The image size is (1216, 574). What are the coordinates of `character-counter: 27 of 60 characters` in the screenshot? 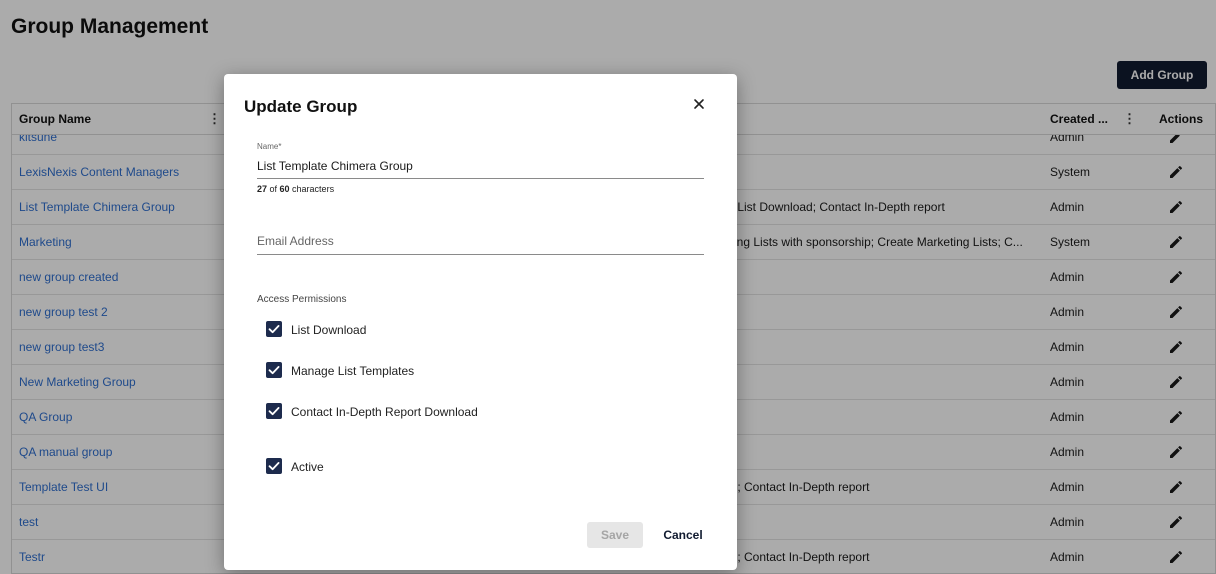 It's located at (295, 189).